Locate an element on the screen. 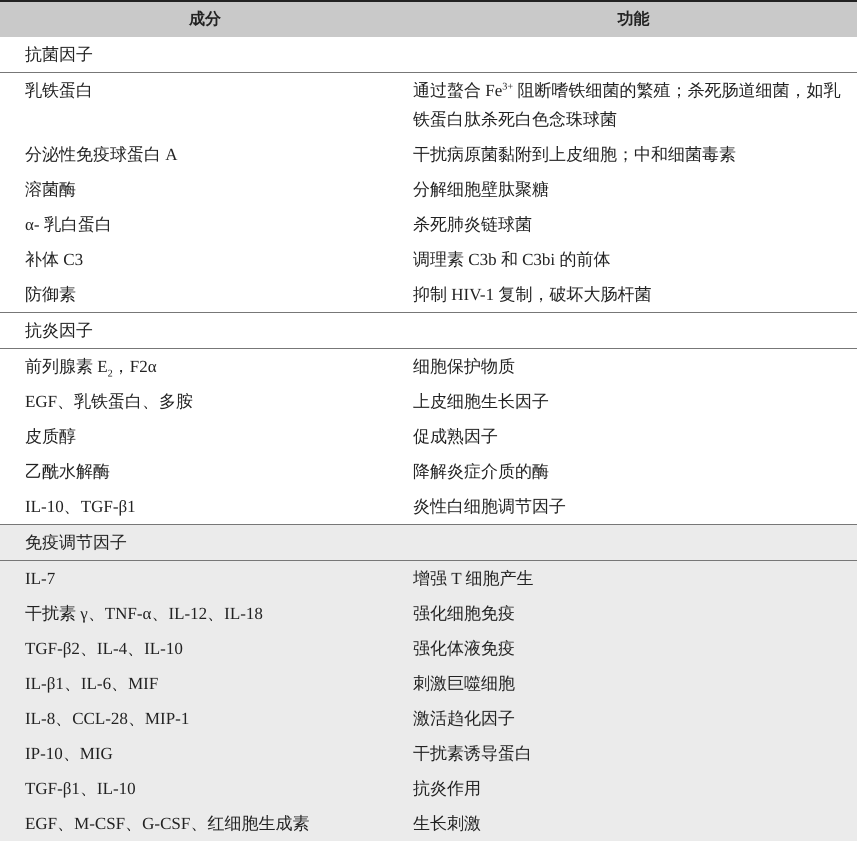  table-cell: 激活趋化因子 is located at coordinates (464, 718).